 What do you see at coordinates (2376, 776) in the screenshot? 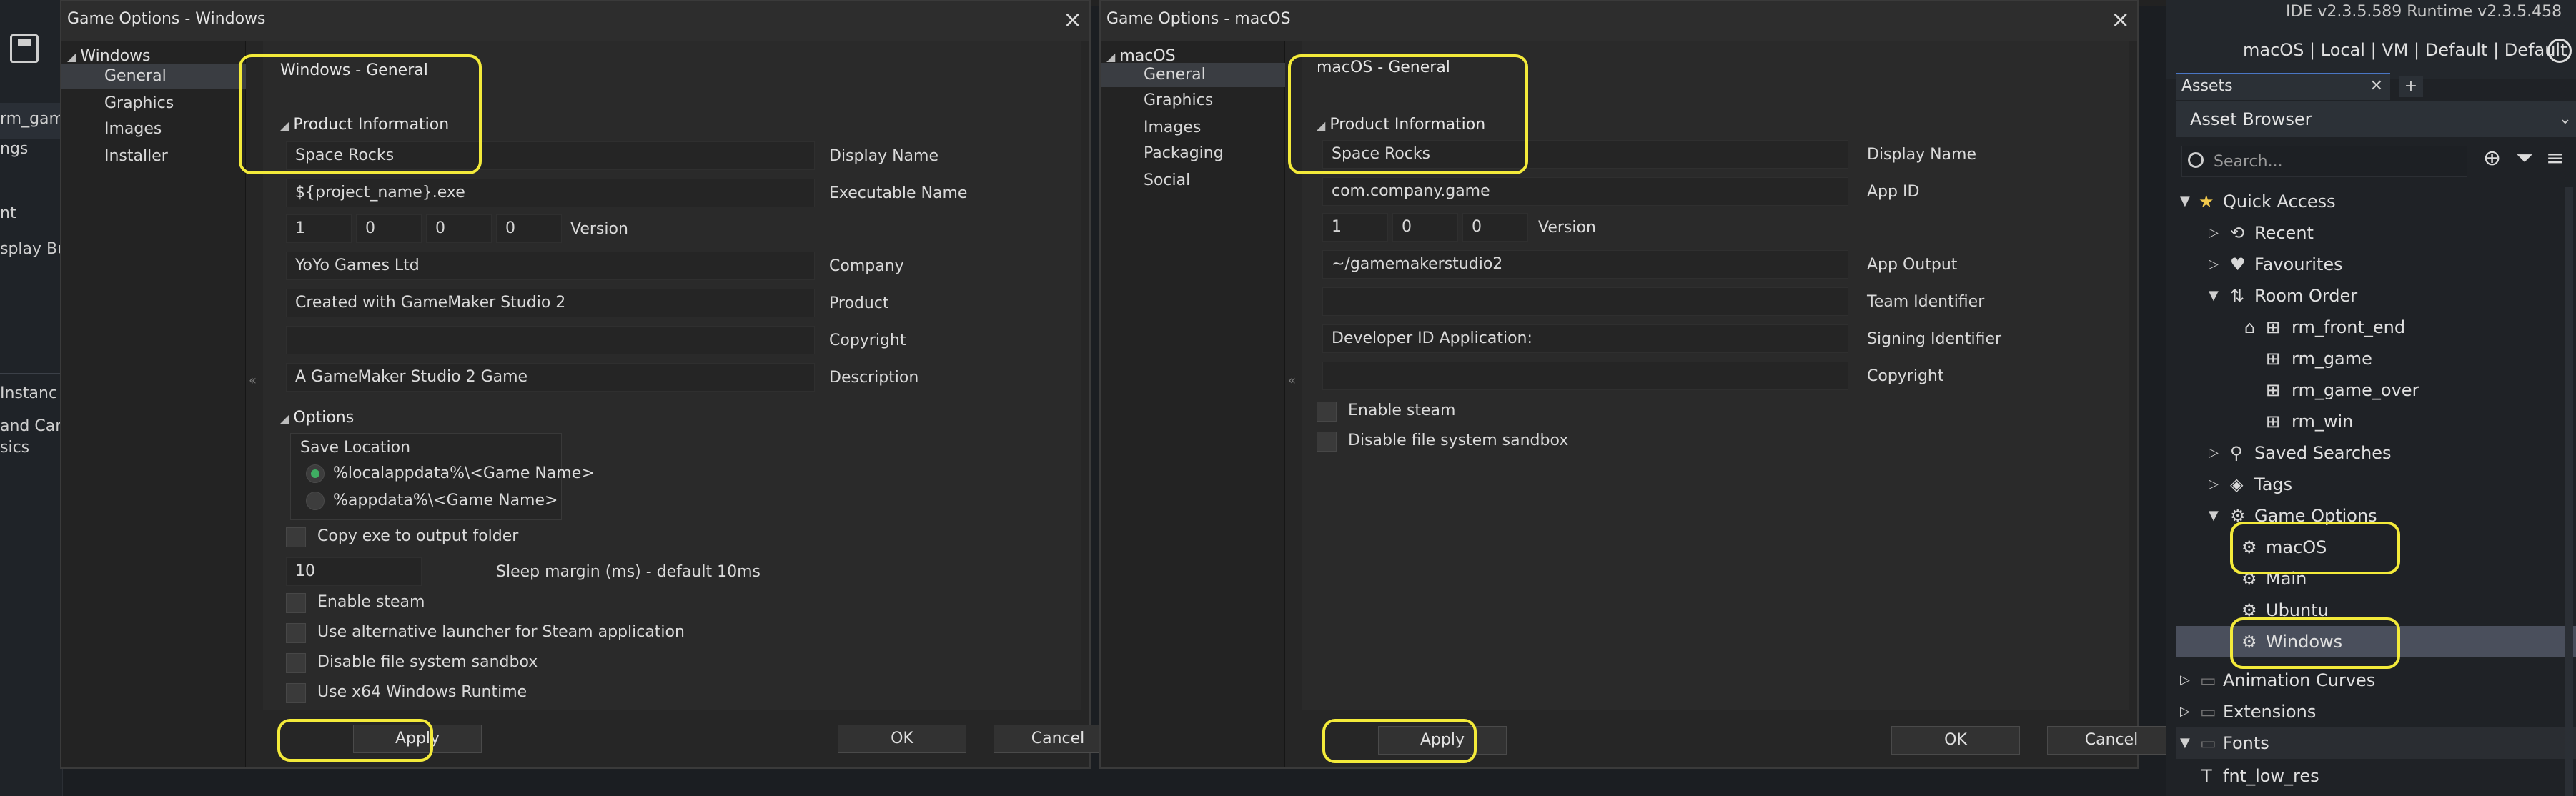
I see `tree-font-asset: Tfnt_low_res` at bounding box center [2376, 776].